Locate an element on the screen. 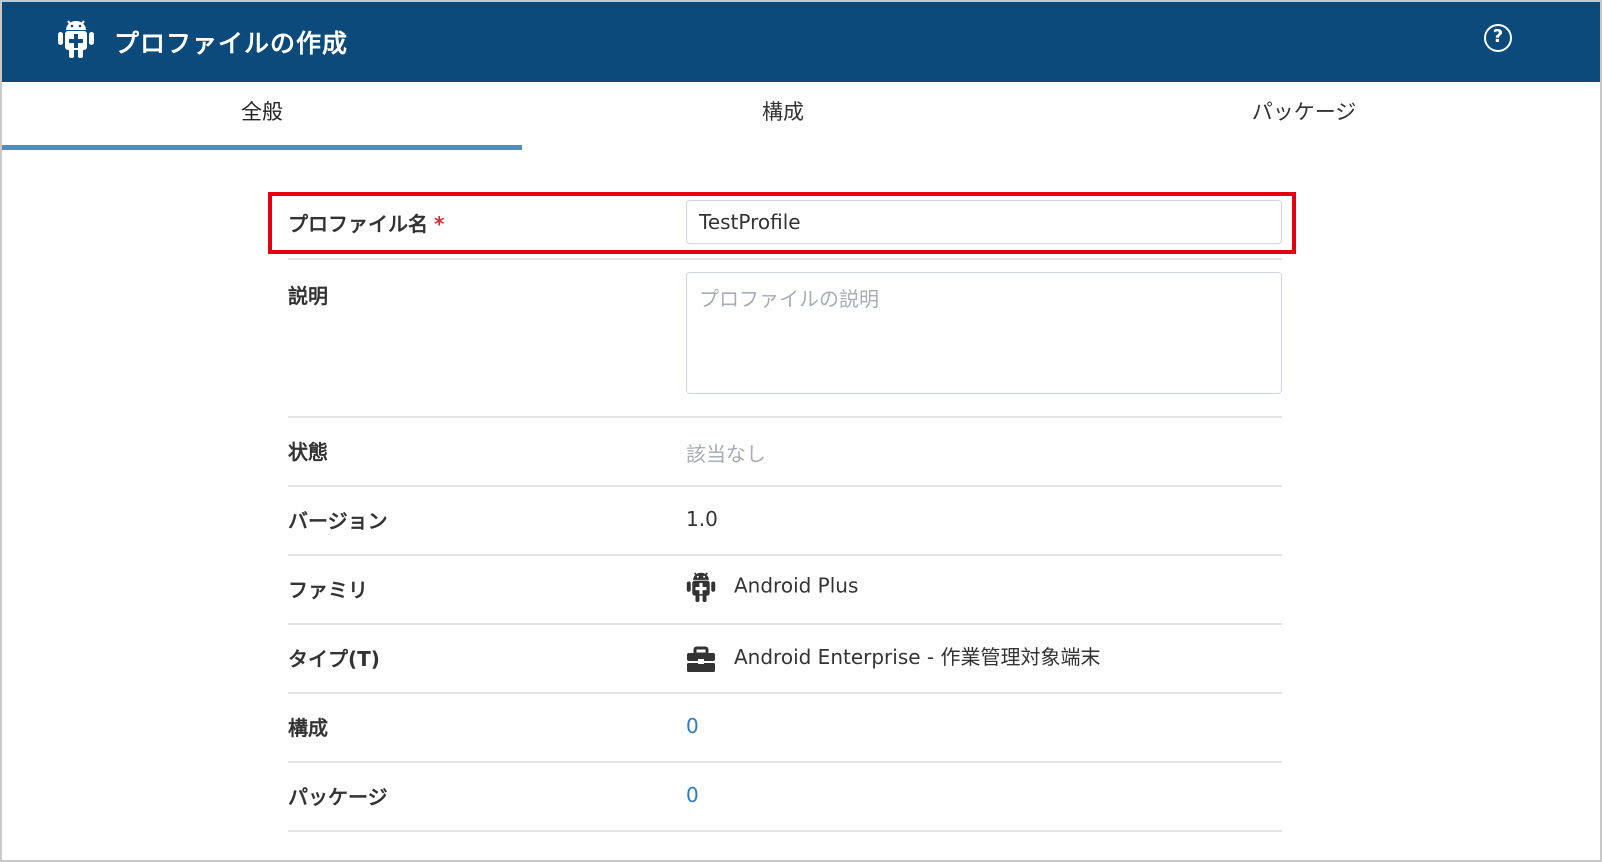 This screenshot has height=862, width=1602. family-row: ファミリ Android Plus is located at coordinates (785, 590).